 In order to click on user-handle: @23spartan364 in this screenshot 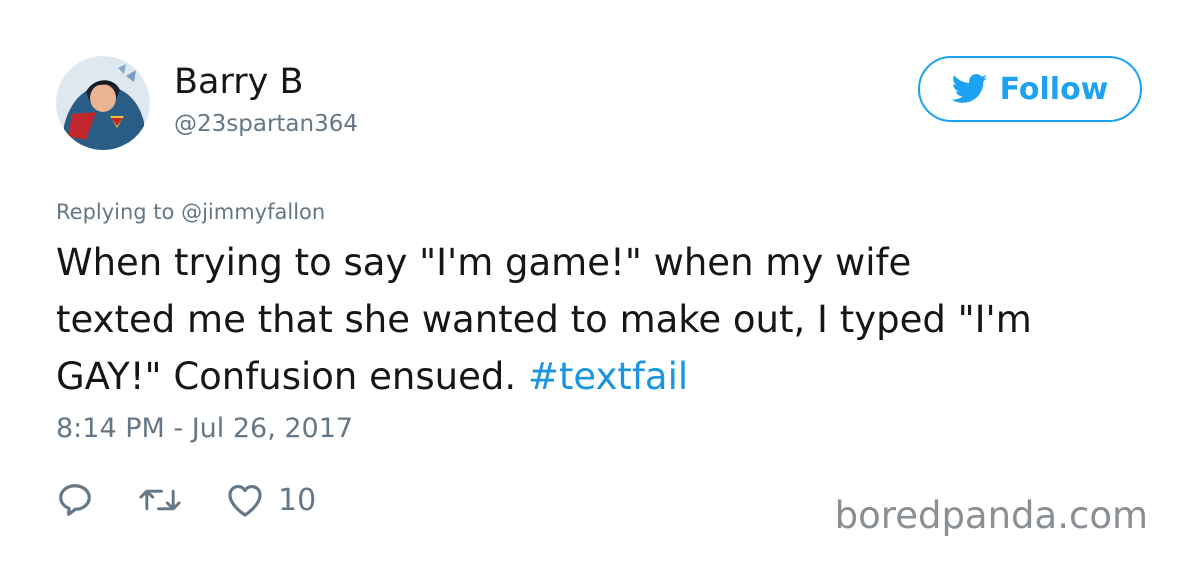, I will do `click(266, 124)`.